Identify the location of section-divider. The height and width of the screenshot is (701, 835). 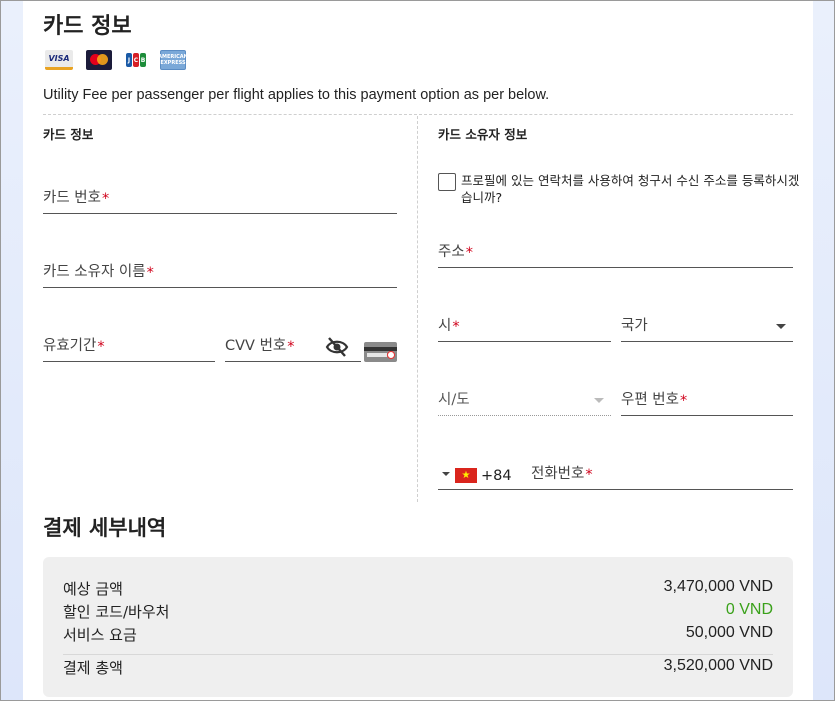
(418, 114).